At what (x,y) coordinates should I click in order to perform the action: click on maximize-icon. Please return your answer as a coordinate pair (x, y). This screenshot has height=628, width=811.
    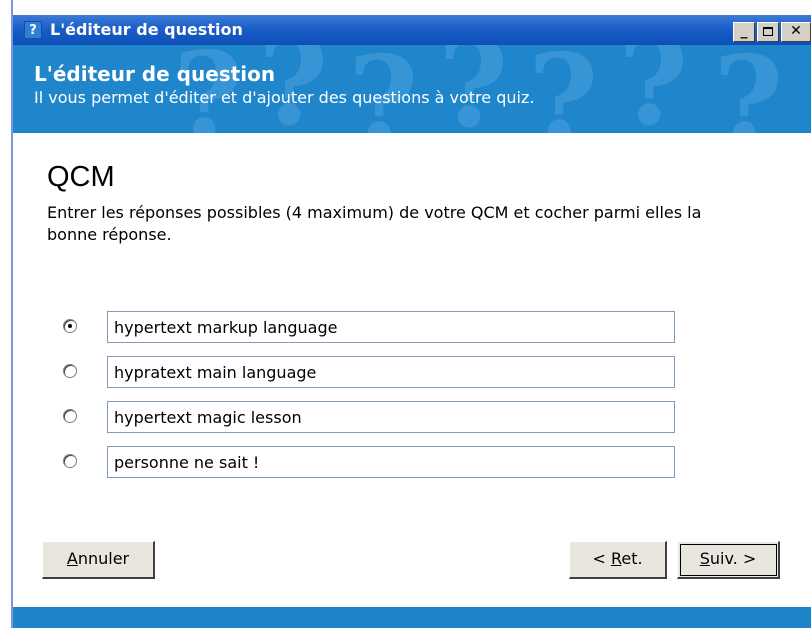
    Looking at the image, I should click on (768, 31).